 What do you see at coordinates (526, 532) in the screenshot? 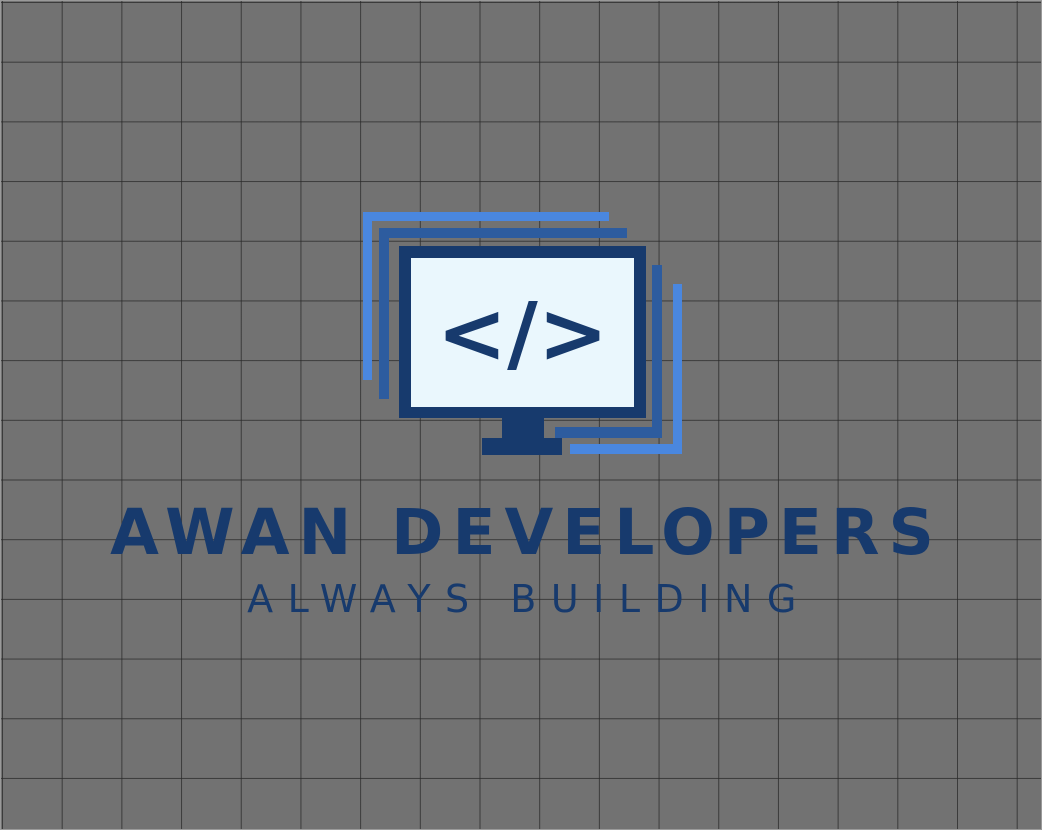
I see `brand-name: AWAN DEVELOPERS` at bounding box center [526, 532].